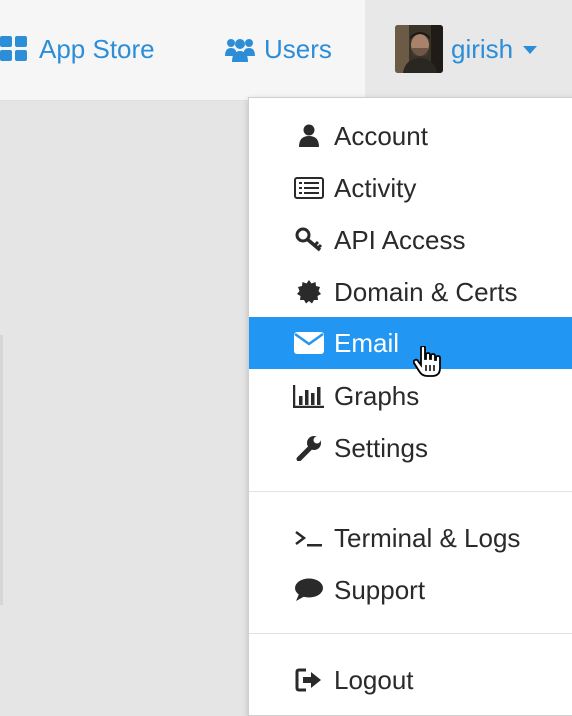 This screenshot has height=716, width=572. I want to click on menu-item-label: Domain & Certs, so click(426, 291).